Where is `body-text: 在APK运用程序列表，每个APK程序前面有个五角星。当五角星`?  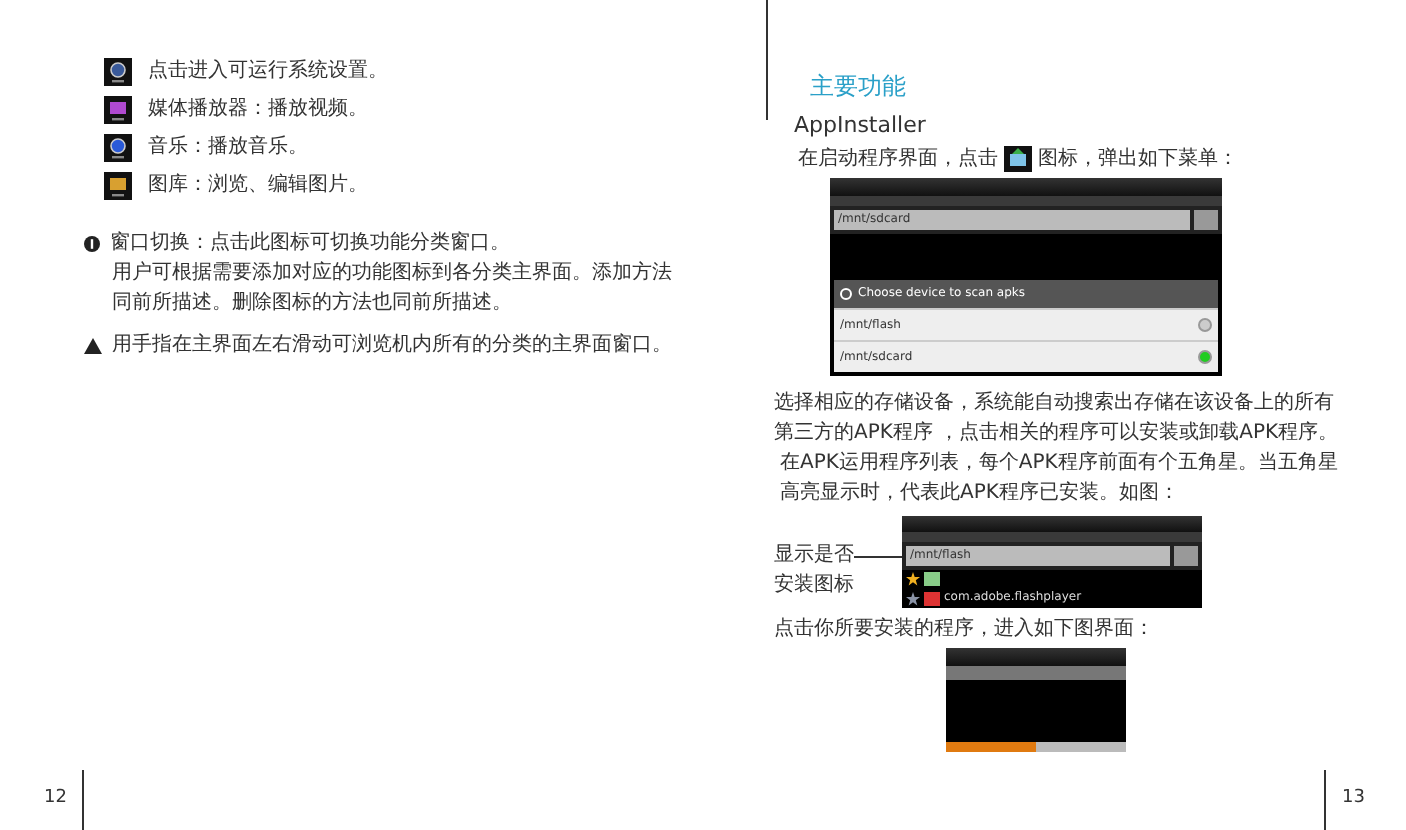 body-text: 在APK运用程序列表，每个APK程序前面有个五角星。当五角星 is located at coordinates (1059, 463).